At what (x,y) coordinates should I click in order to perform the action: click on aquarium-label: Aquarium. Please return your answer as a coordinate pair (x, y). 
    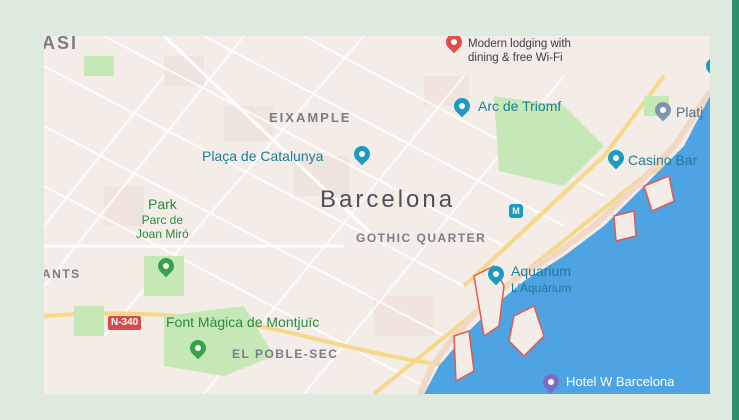
    Looking at the image, I should click on (541, 271).